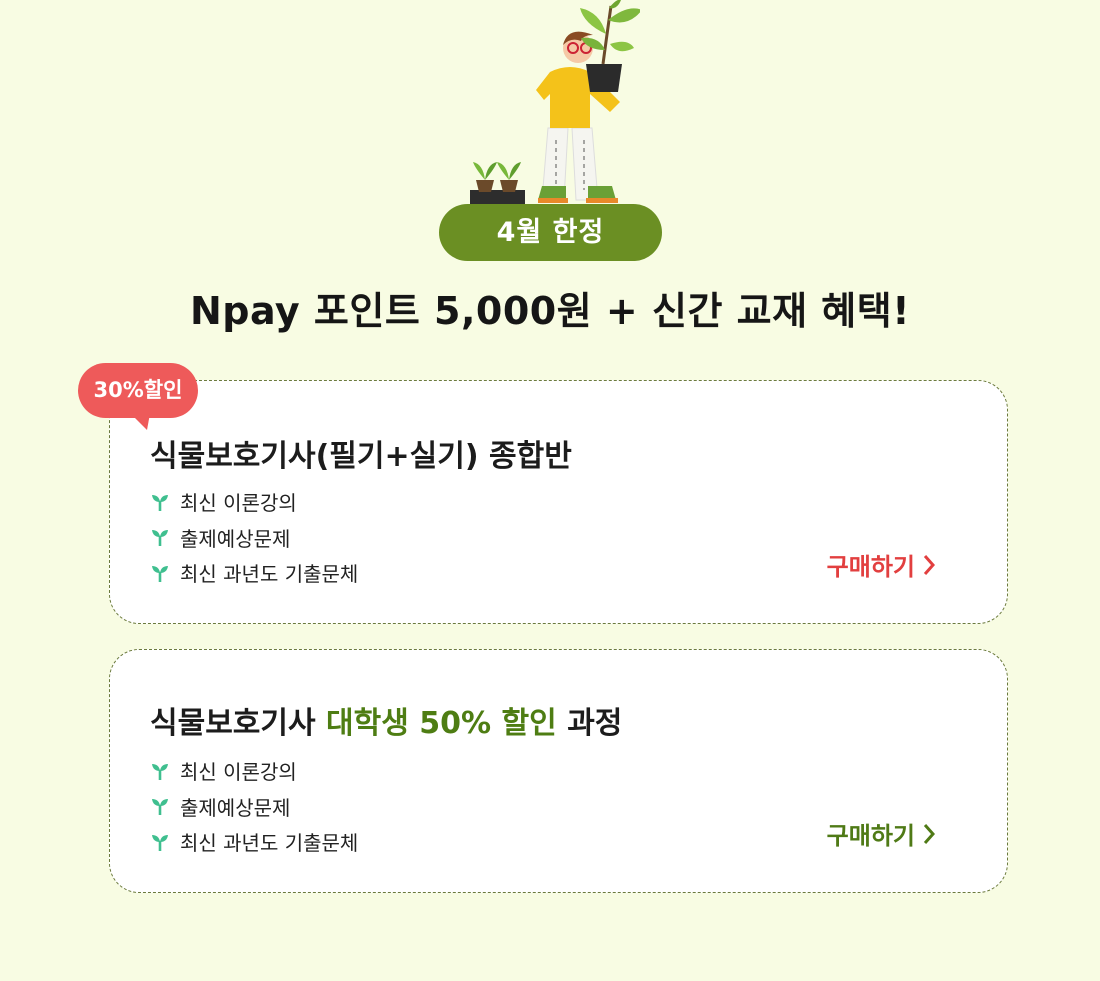 The image size is (1100, 981). What do you see at coordinates (361, 456) in the screenshot?
I see `course-title: 식물보호기사(필기+실기) 종합반` at bounding box center [361, 456].